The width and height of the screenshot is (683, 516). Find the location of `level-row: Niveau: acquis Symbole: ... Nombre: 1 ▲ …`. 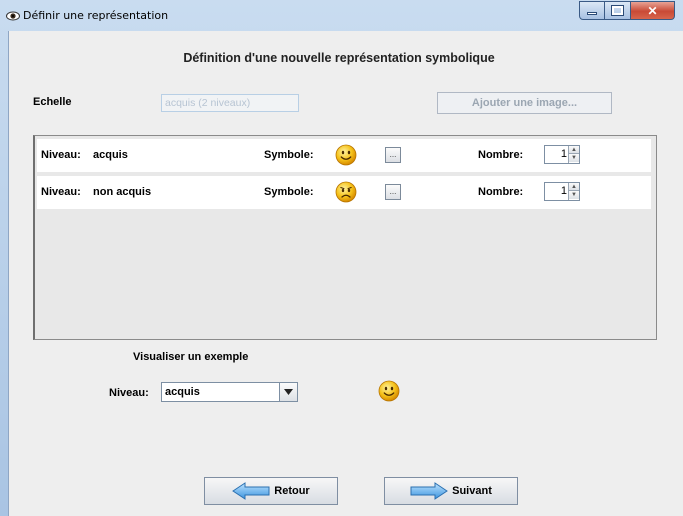

level-row: Niveau: acquis Symbole: ... Nombre: 1 ▲ … is located at coordinates (344, 155).